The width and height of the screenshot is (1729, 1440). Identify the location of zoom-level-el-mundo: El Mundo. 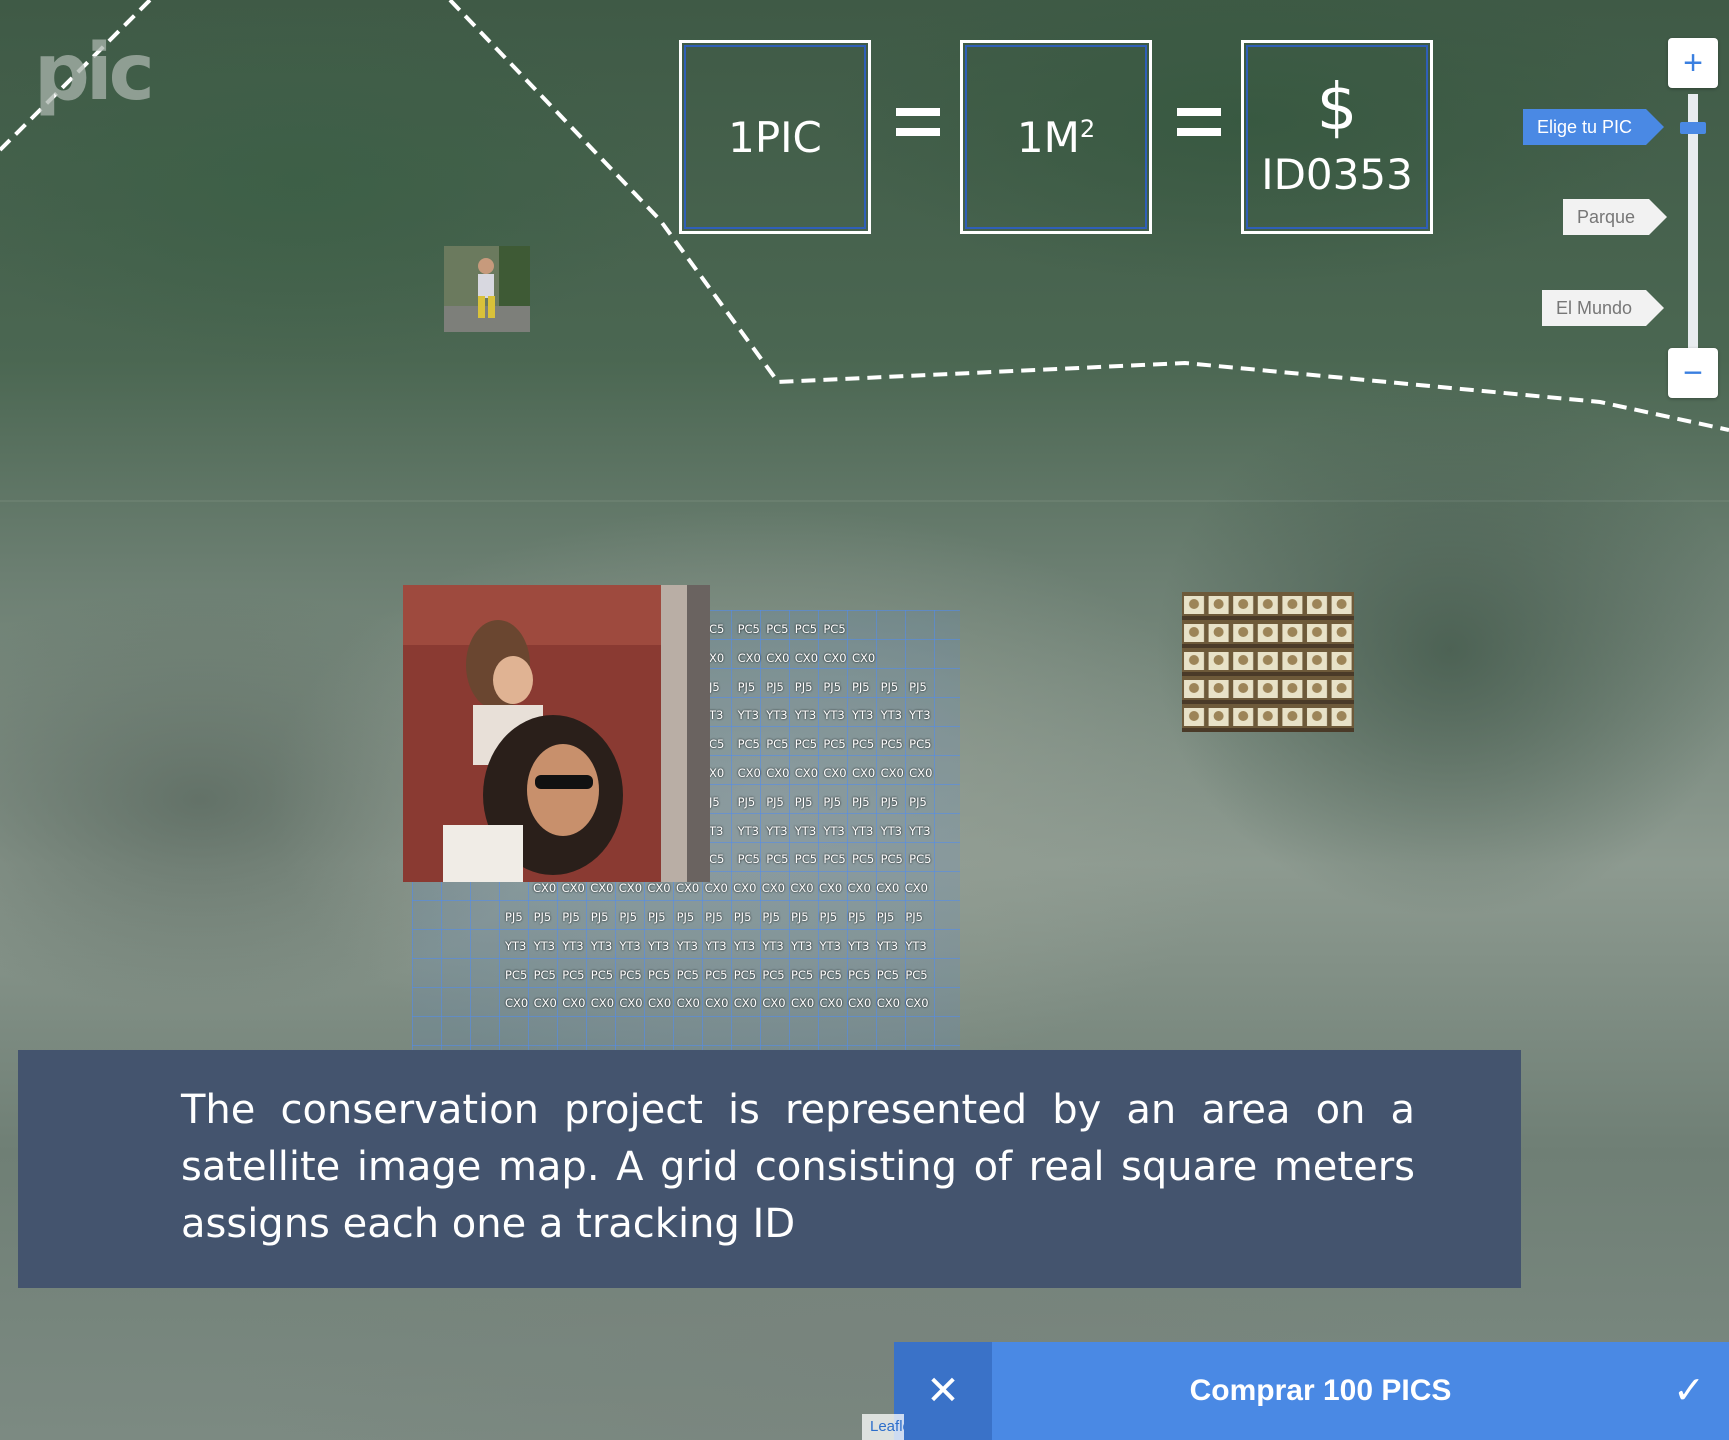
(1603, 308).